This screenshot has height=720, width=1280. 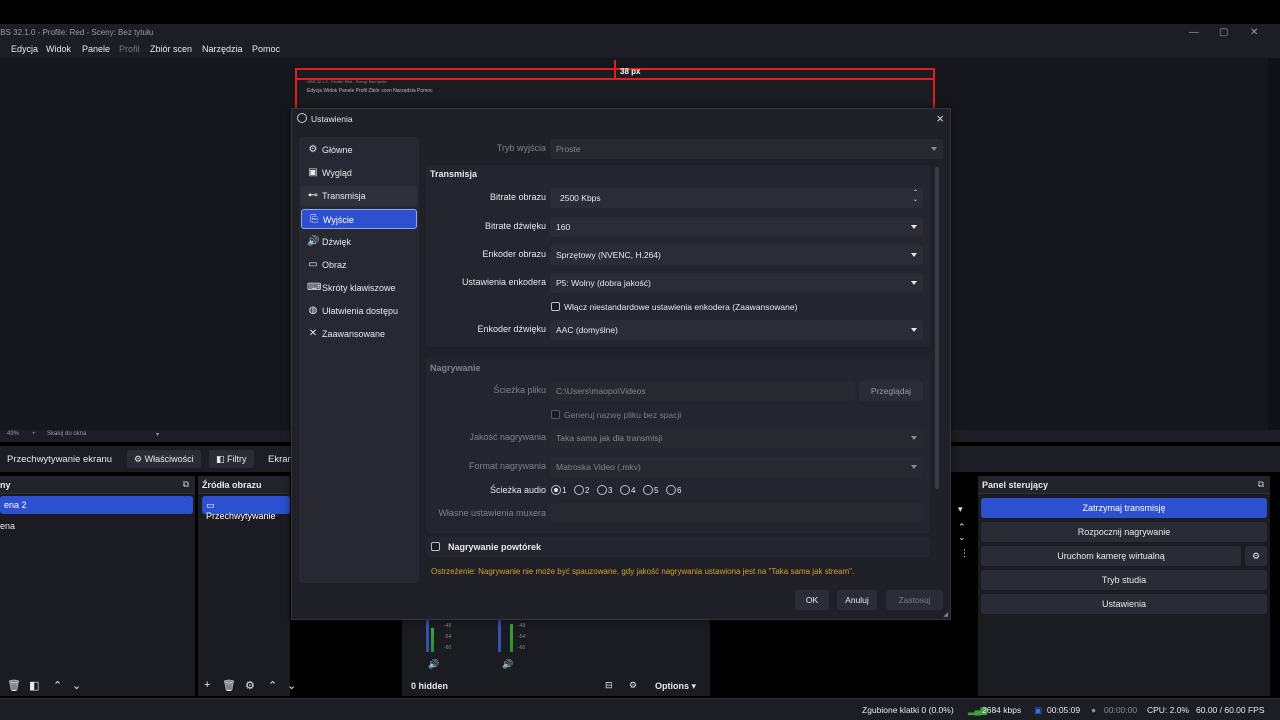 What do you see at coordinates (359, 288) in the screenshot?
I see `nav-hotkeys: ⌨ Skróty klawiszowe` at bounding box center [359, 288].